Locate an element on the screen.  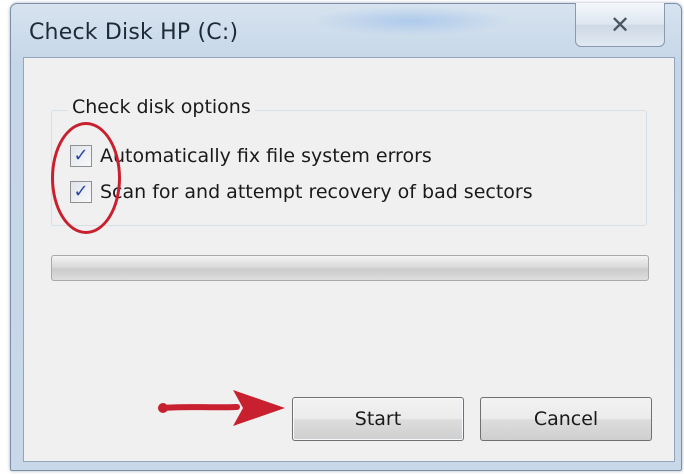
scan-sectors-checkbox: ✓ is located at coordinates (81, 192).